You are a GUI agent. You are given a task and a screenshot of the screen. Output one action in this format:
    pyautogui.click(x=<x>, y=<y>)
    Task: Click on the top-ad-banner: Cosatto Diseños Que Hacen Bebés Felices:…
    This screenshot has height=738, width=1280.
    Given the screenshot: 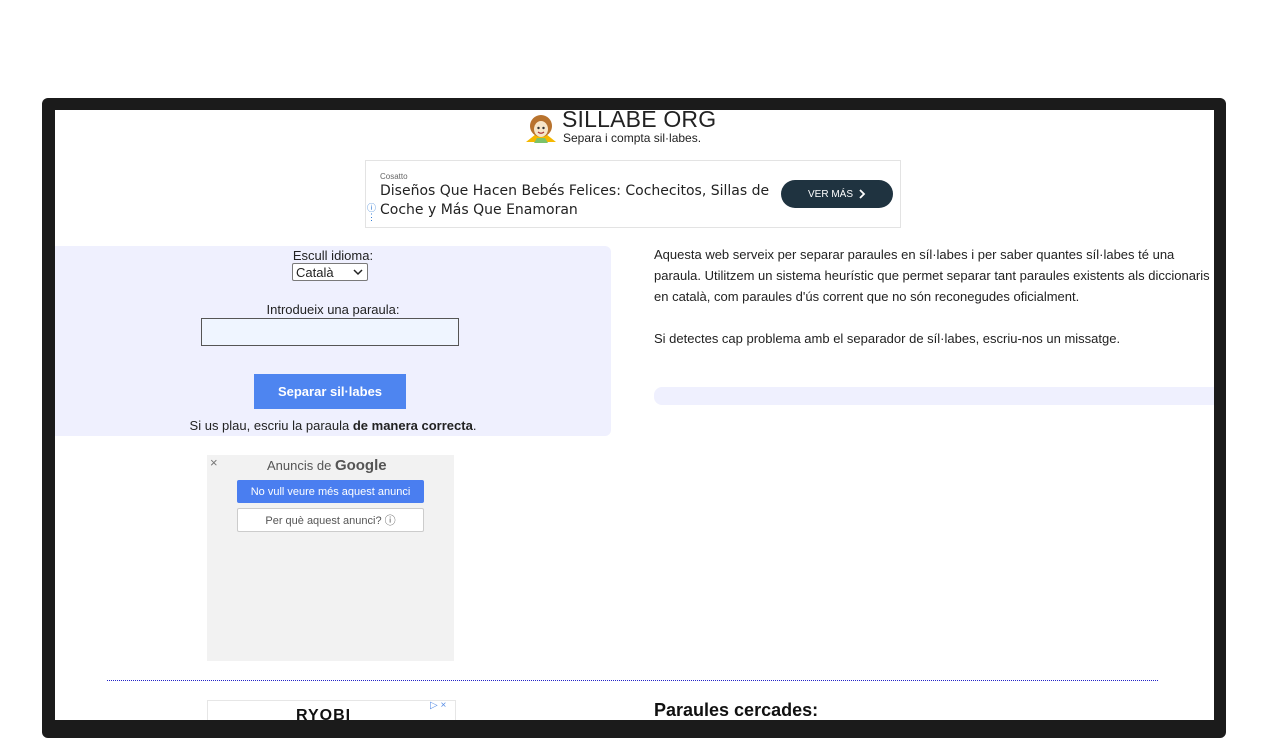 What is the action you would take?
    pyautogui.click(x=633, y=194)
    